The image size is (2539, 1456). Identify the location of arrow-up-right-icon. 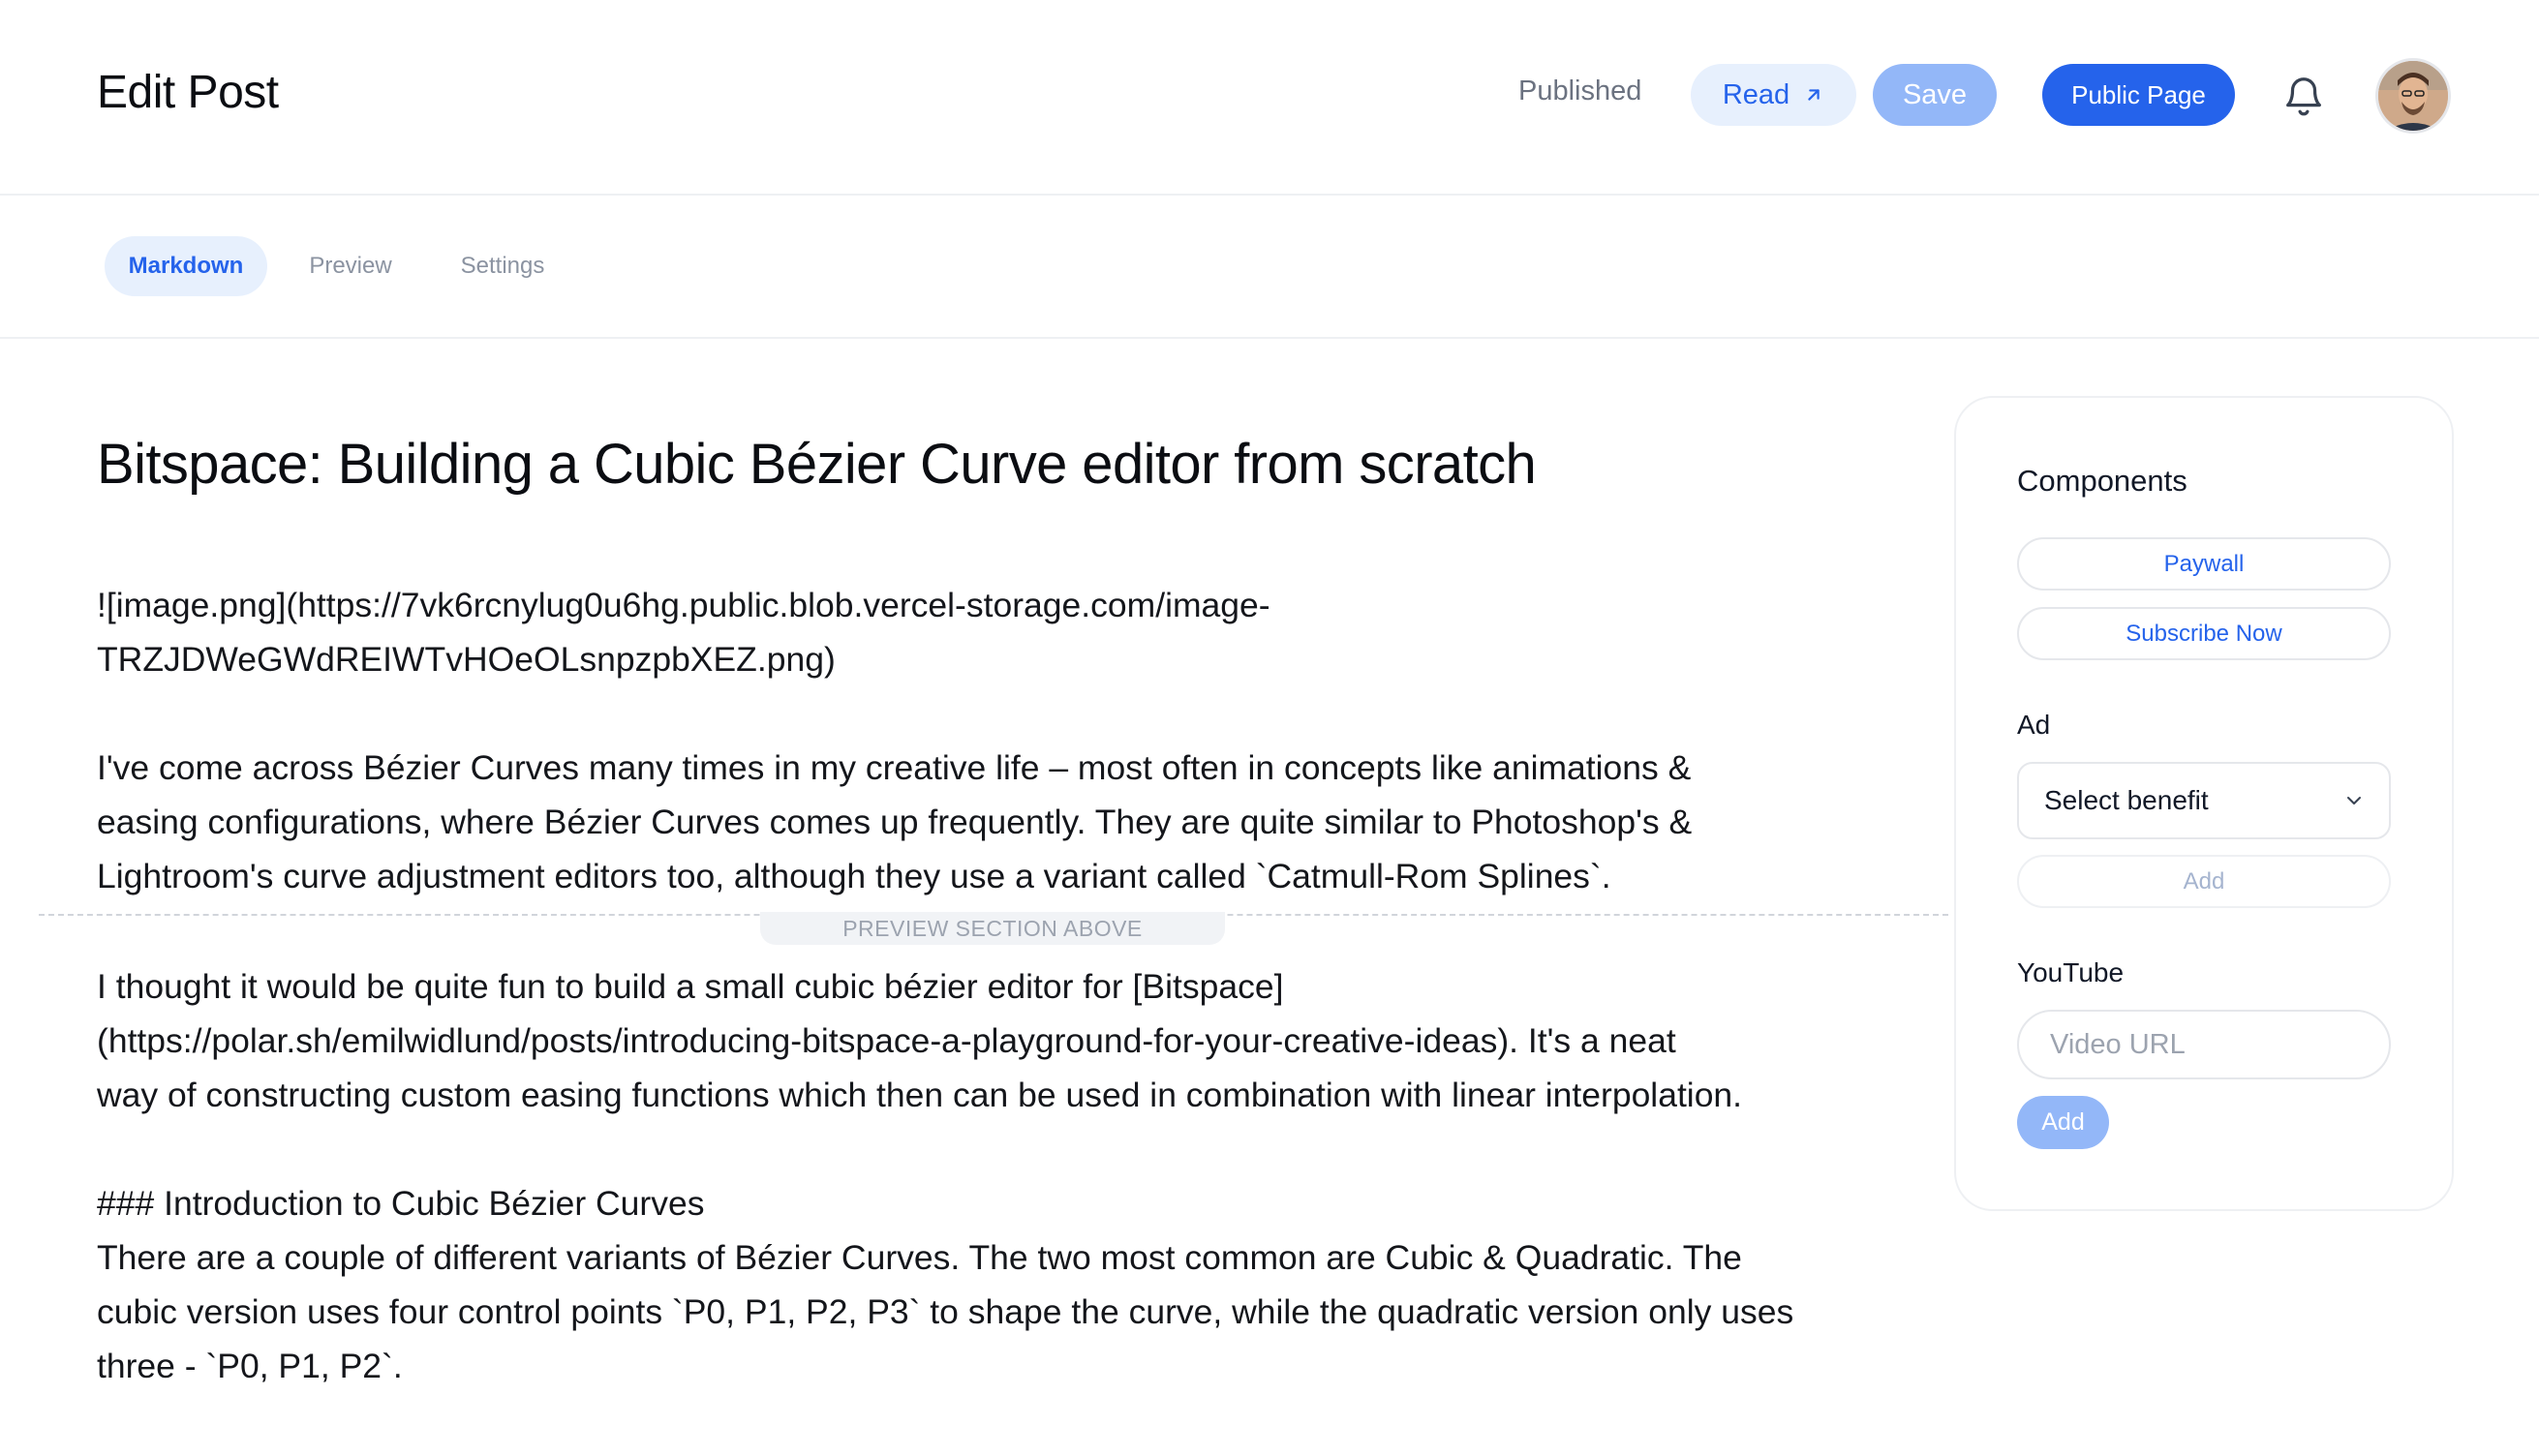
(1814, 95).